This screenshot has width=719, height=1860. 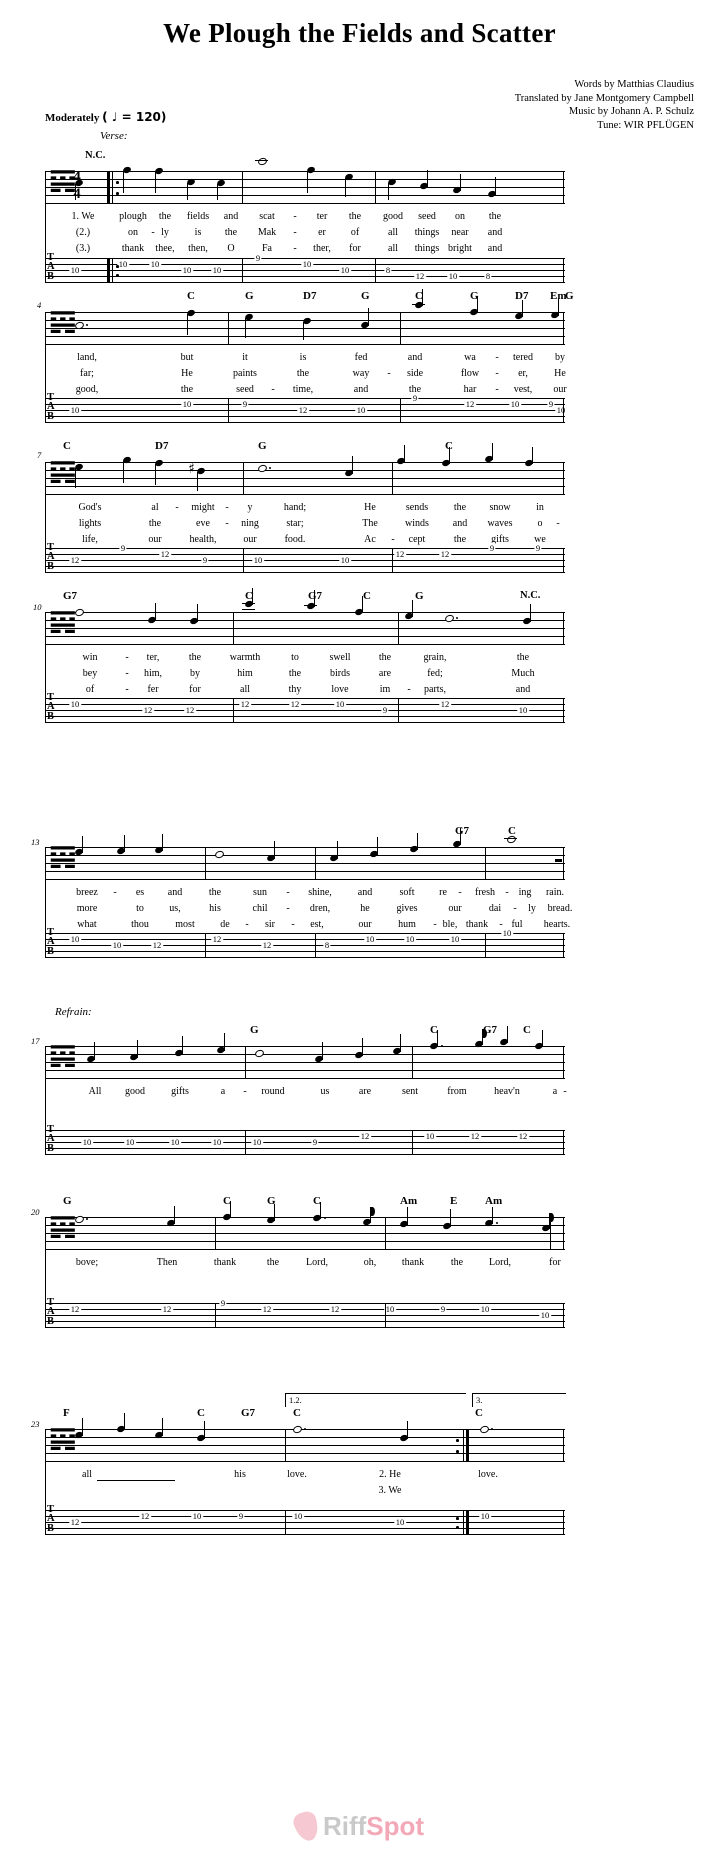 What do you see at coordinates (317, 924) in the screenshot?
I see `lyric-syllable: est,` at bounding box center [317, 924].